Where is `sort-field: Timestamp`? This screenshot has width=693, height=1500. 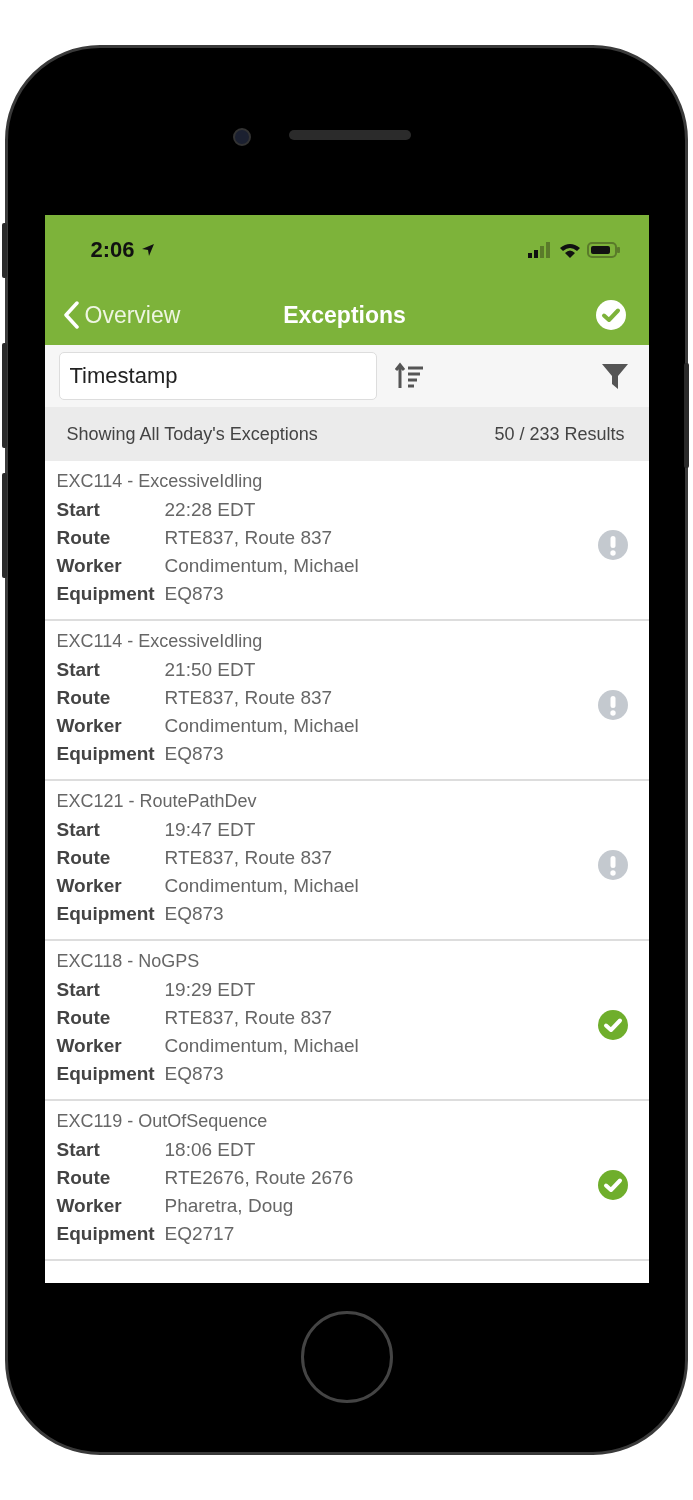
sort-field: Timestamp is located at coordinates (217, 376).